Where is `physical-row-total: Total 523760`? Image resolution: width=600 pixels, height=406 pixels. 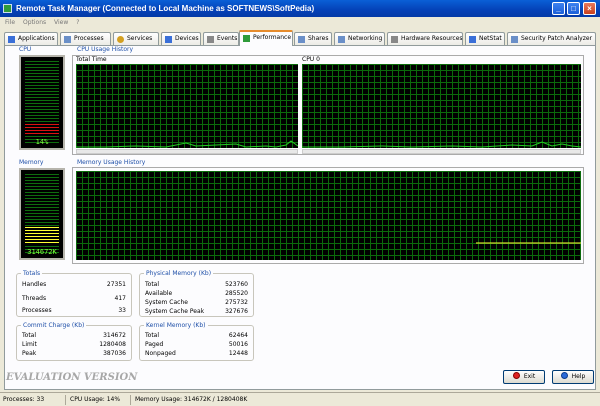
physical-row-total: Total 523760 is located at coordinates (196, 285).